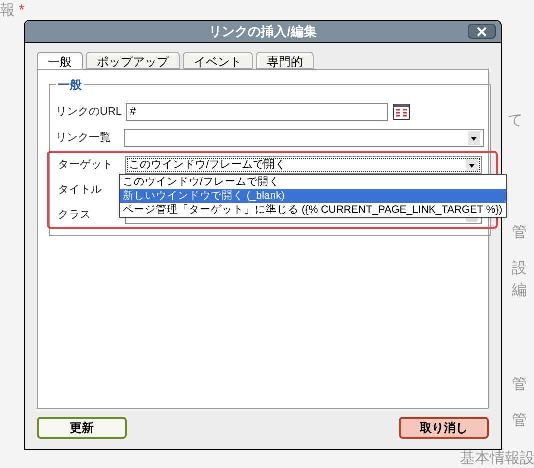  Describe the element at coordinates (70, 85) in the screenshot. I see `section-legend: 一般` at that location.